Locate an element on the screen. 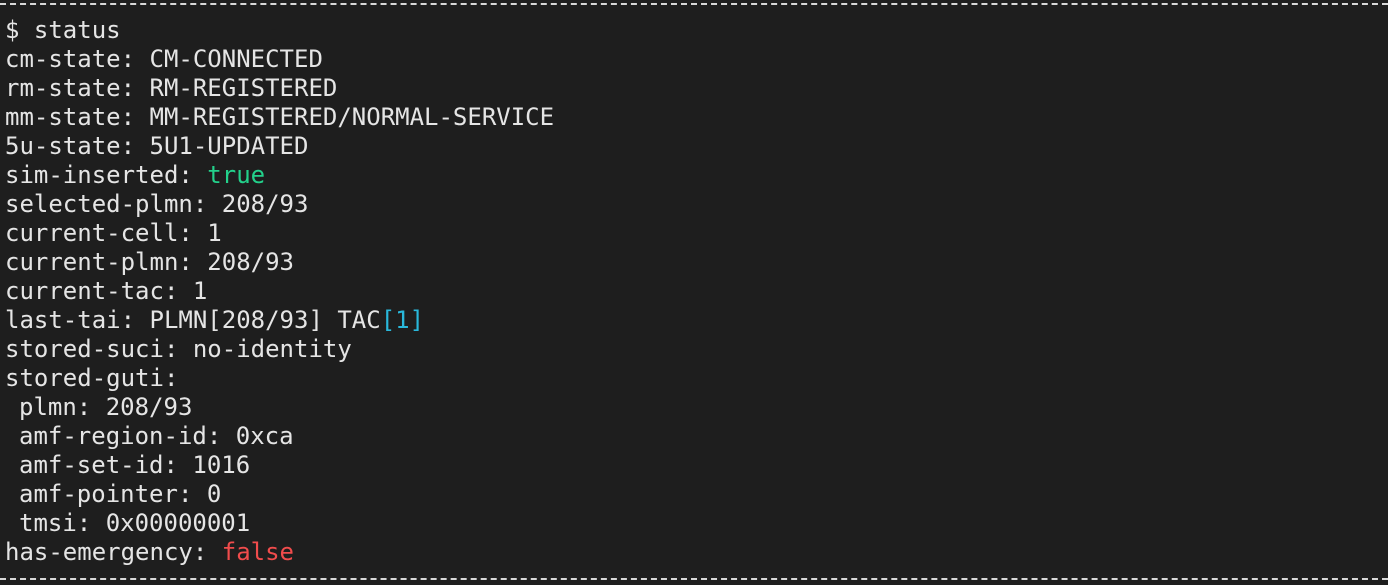 The width and height of the screenshot is (1388, 585). current-cell-line: current-cell: 1 is located at coordinates (279, 233).